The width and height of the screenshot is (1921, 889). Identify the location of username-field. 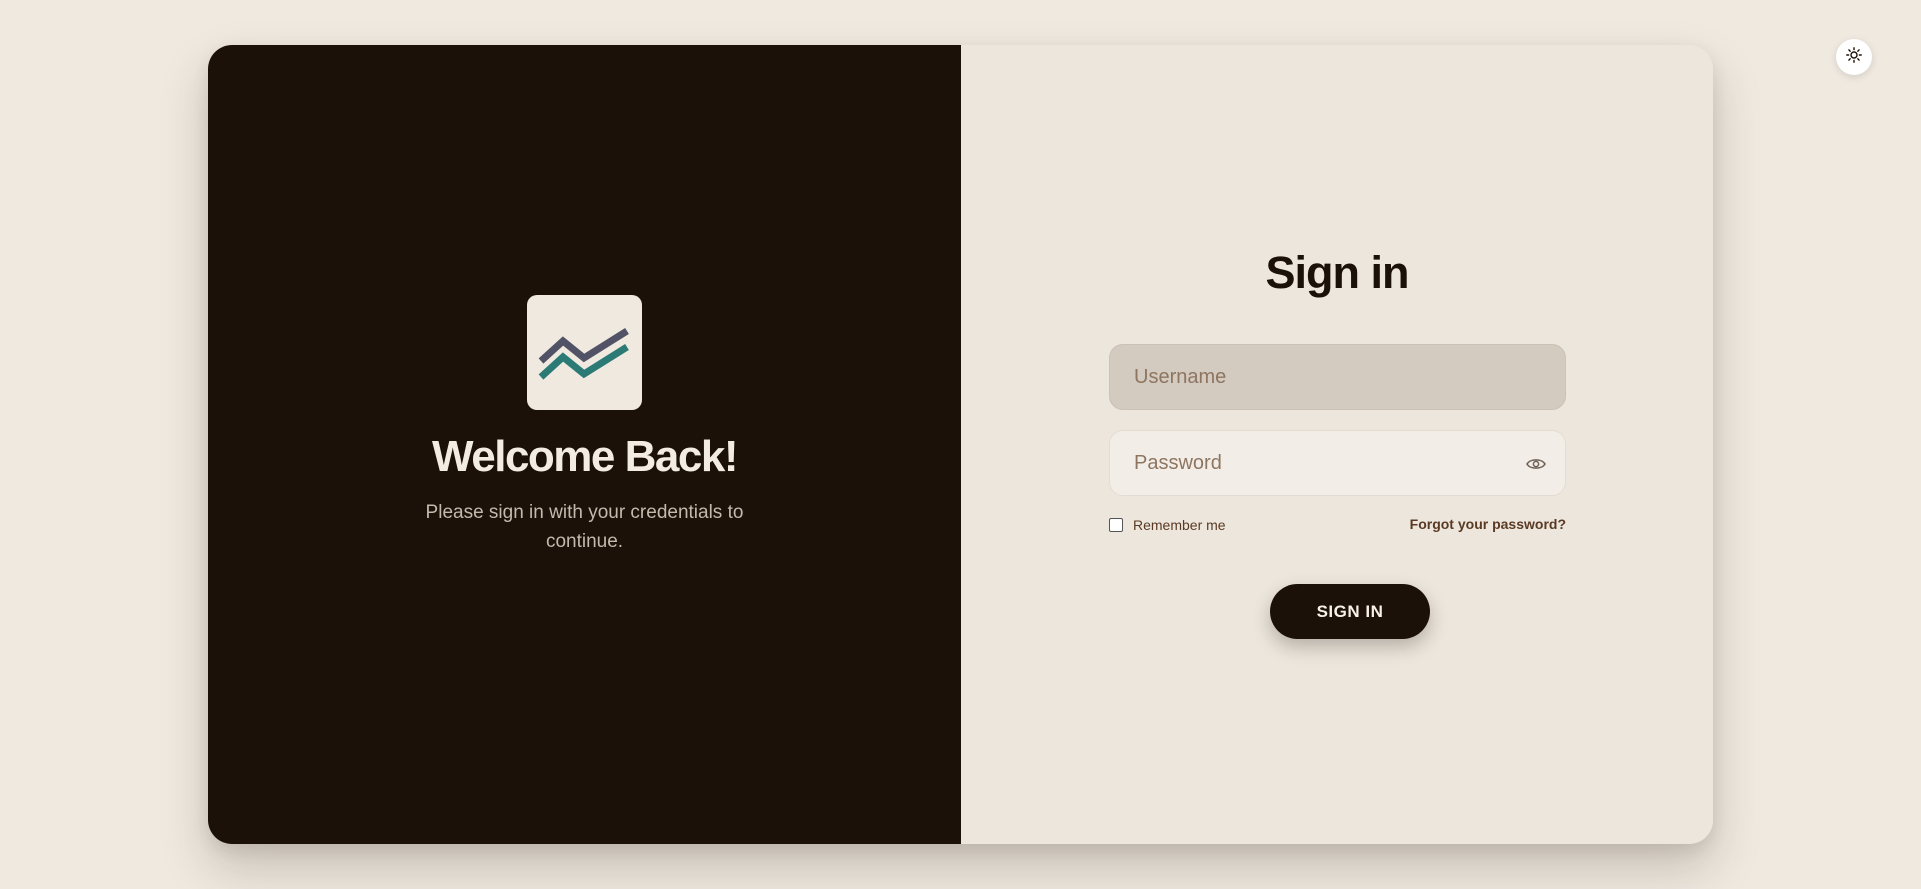
(1337, 377).